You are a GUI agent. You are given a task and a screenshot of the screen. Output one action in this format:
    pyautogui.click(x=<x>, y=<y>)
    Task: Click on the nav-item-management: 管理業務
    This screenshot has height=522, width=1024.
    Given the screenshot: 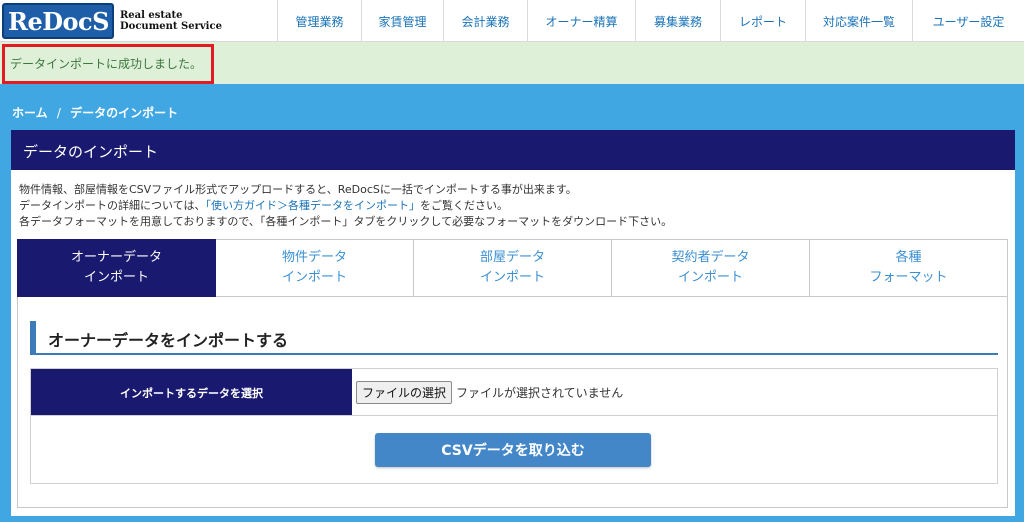 What is the action you would take?
    pyautogui.click(x=319, y=21)
    